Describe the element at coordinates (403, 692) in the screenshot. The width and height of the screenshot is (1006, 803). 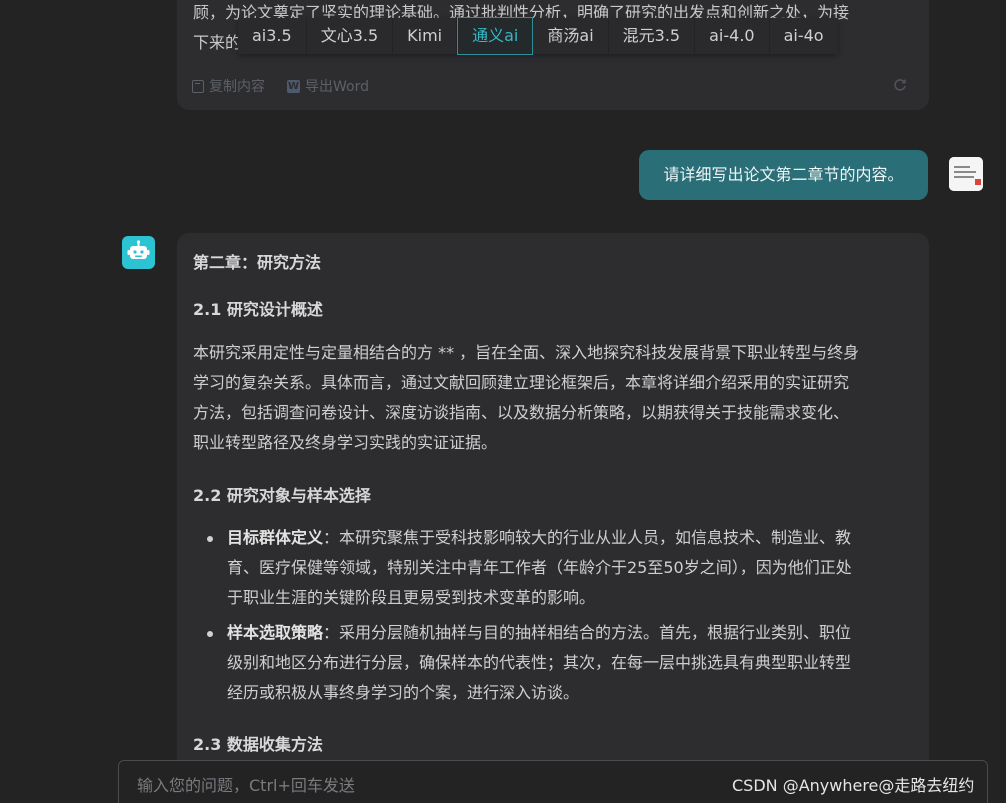
I see `bullet-line: 经历或积极从事终身学习的个案，进行深入访谈。` at that location.